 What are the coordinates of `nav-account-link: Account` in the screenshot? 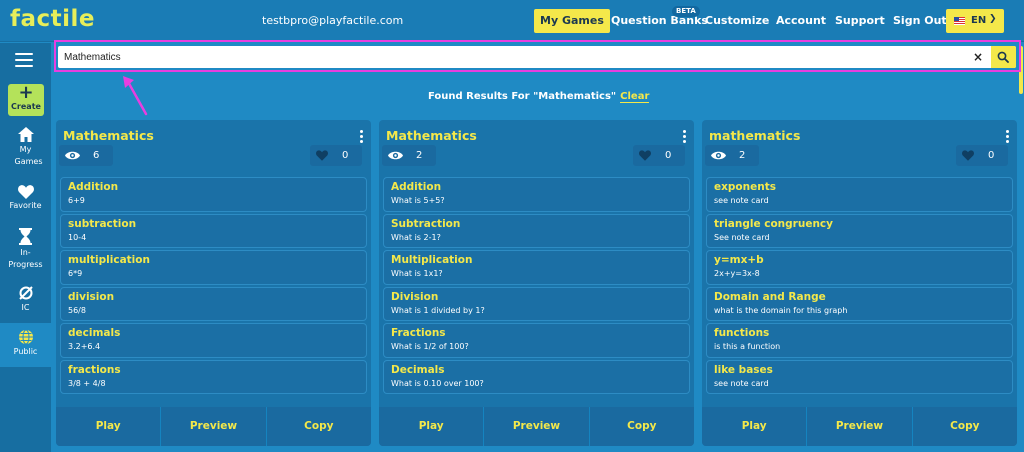 It's located at (801, 21).